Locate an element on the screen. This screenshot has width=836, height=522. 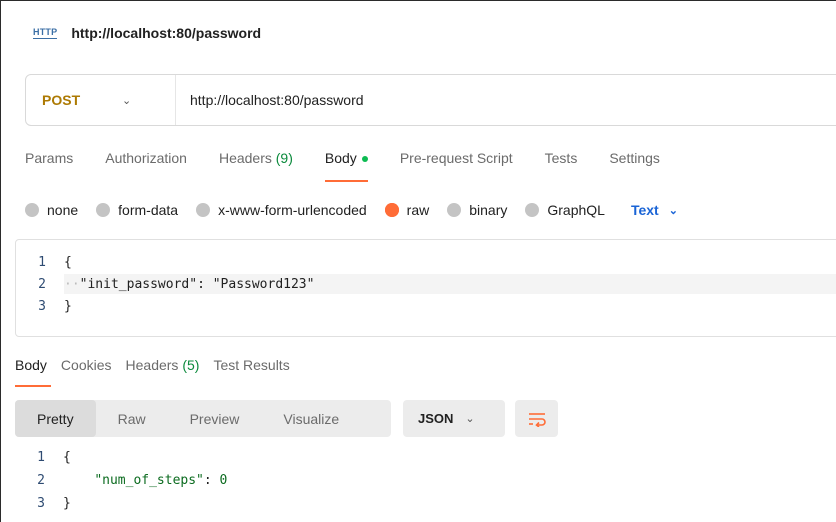
code-text: "num_of_steps": 0 is located at coordinates (145, 480).